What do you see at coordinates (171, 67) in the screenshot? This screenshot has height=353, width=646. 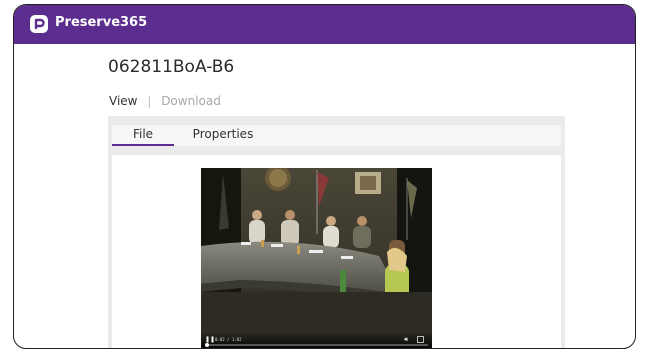 I see `document-title: 062811BoA-B6` at bounding box center [171, 67].